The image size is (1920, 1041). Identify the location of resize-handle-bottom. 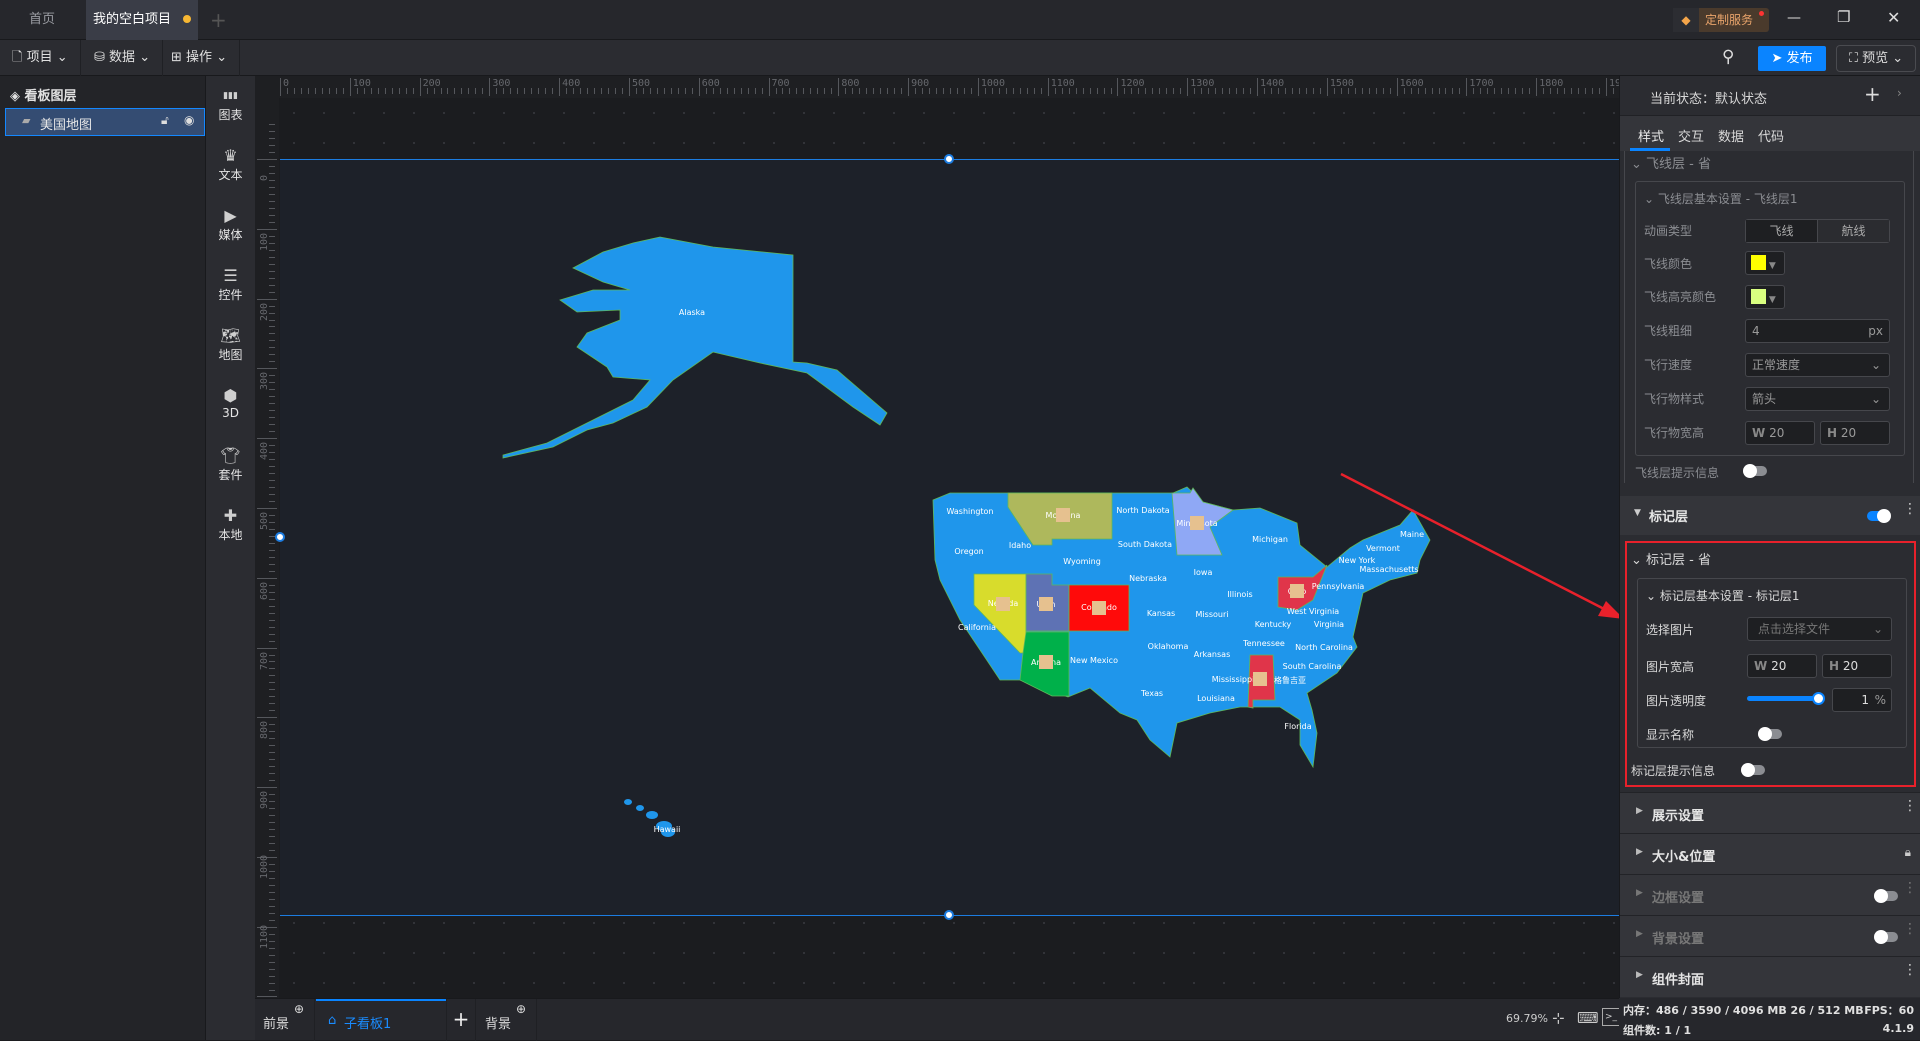
(949, 915).